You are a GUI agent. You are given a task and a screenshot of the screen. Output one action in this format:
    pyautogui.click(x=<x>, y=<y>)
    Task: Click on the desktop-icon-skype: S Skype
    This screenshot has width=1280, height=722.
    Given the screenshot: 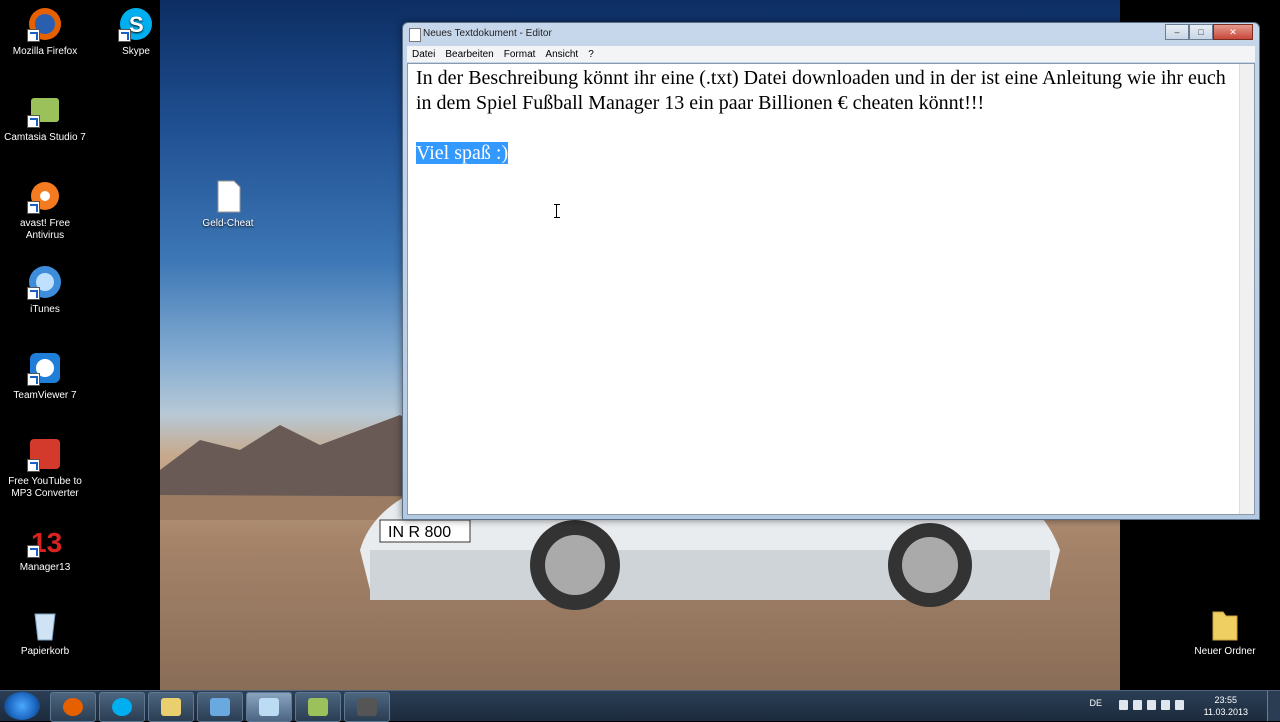 What is the action you would take?
    pyautogui.click(x=136, y=32)
    